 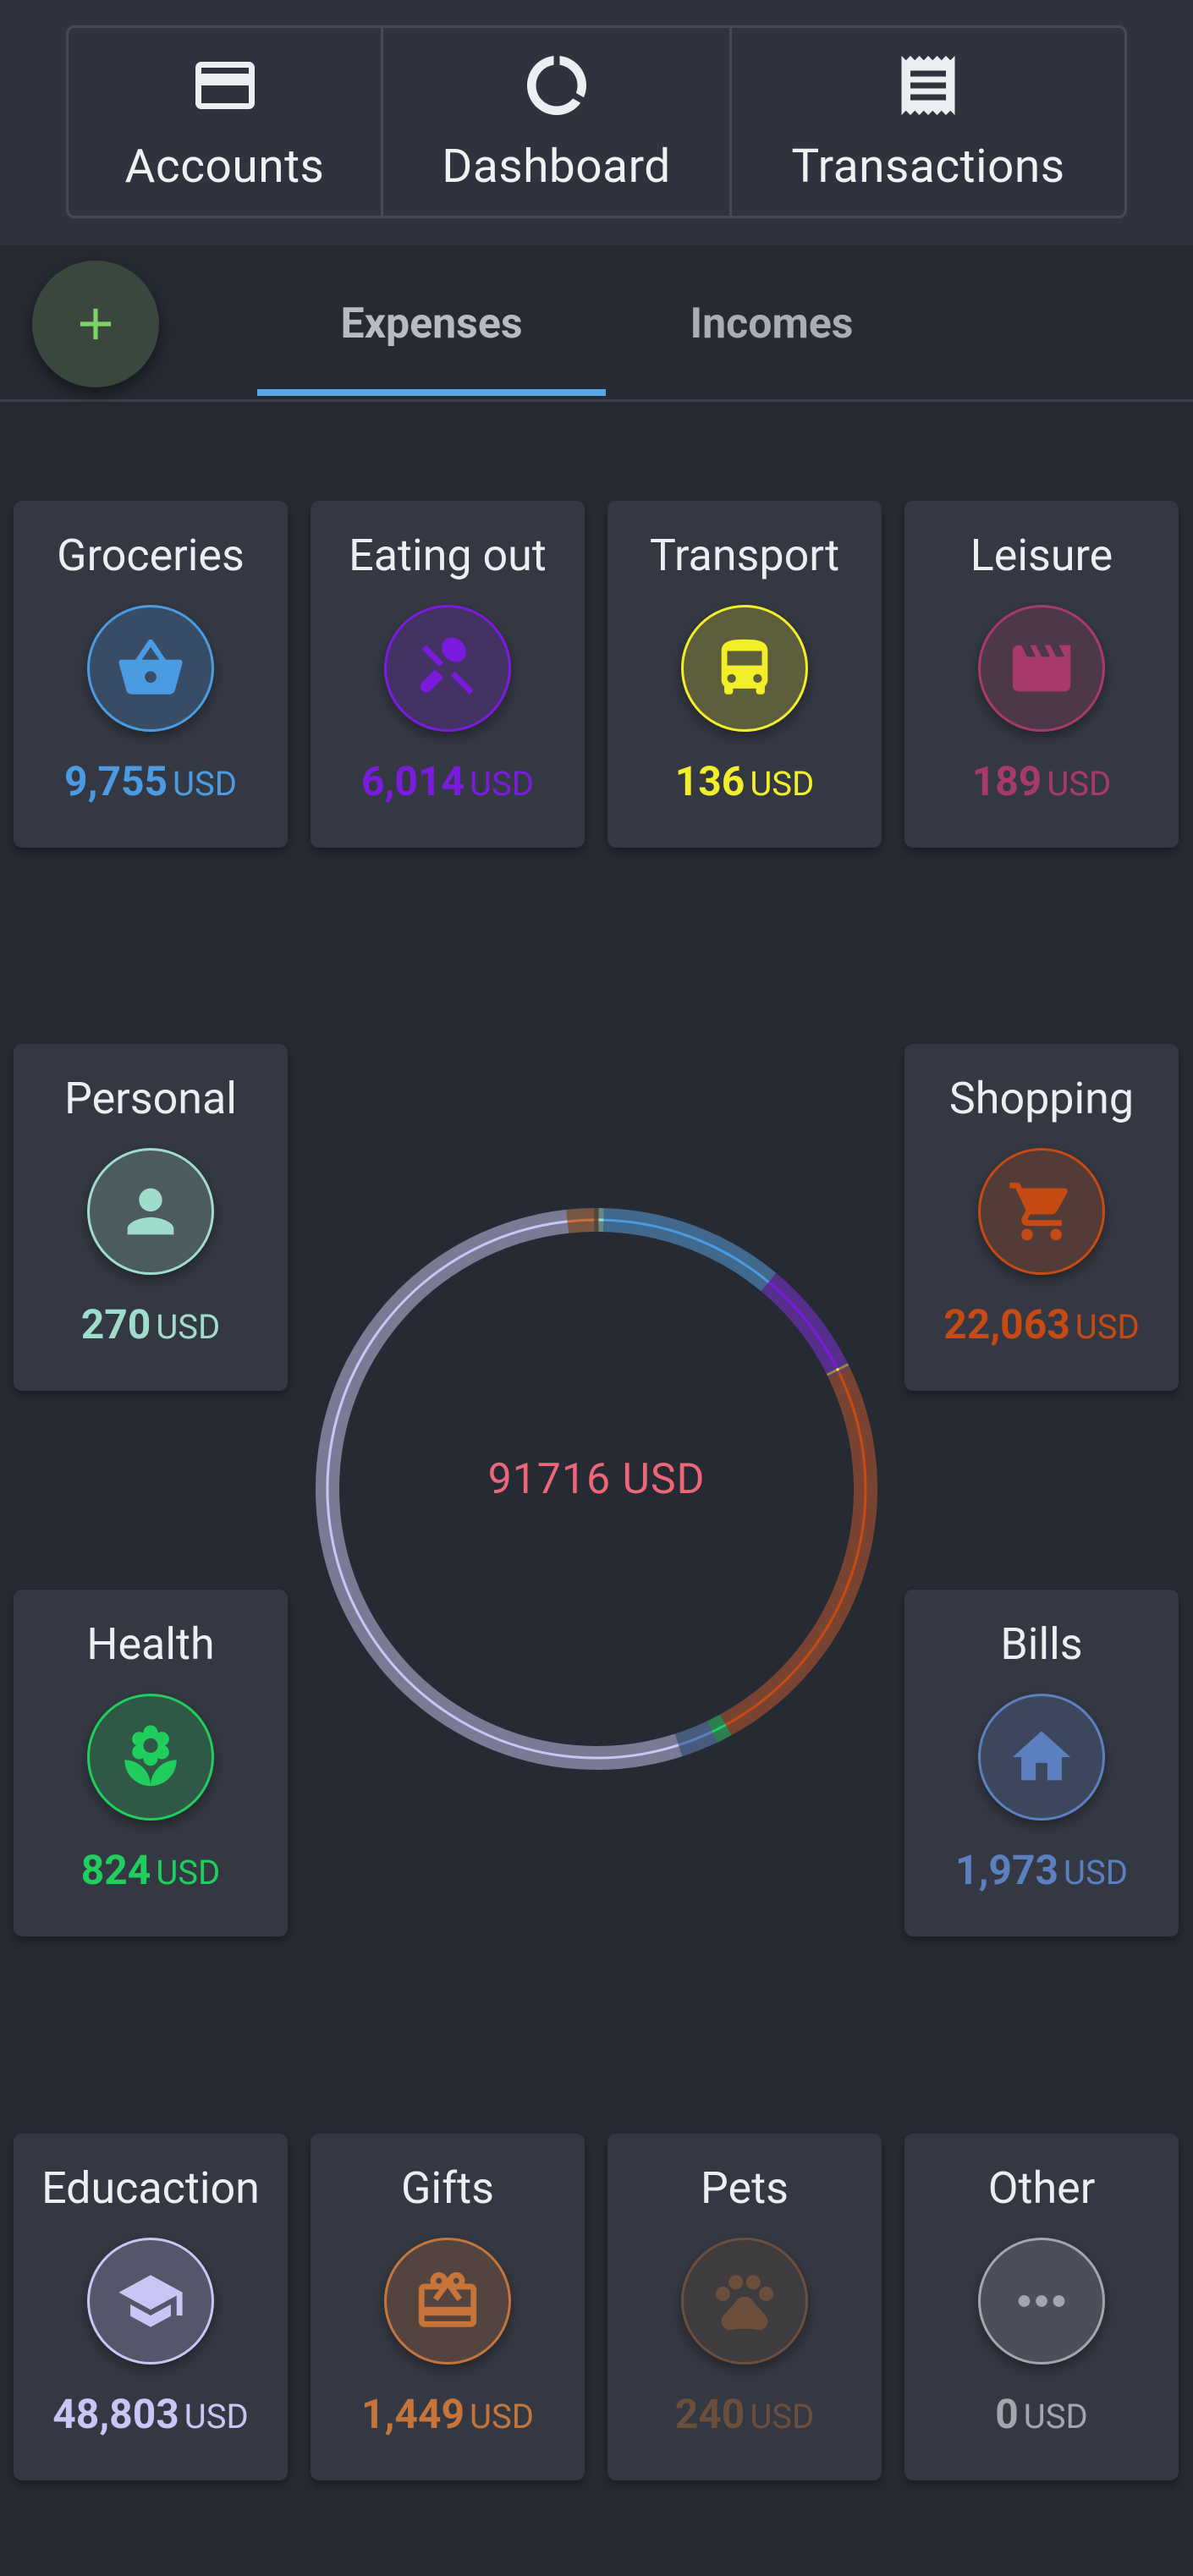 I want to click on category-card-health: Health 824 USD, so click(x=151, y=1763).